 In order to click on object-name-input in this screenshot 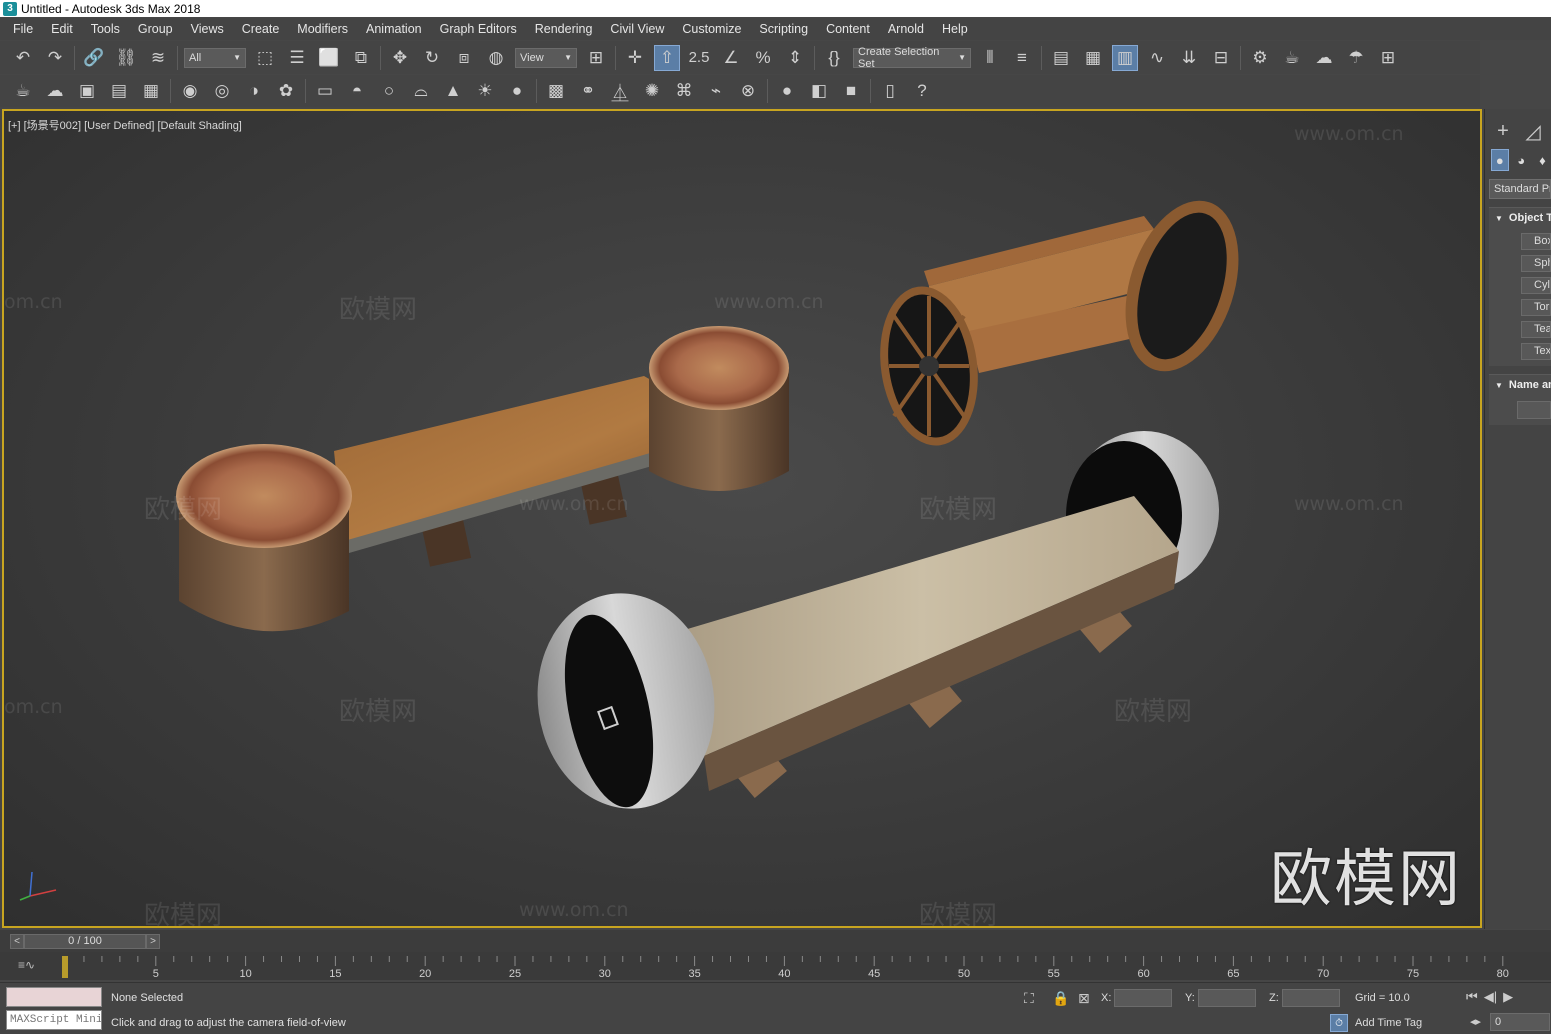, I will do `click(1534, 410)`.